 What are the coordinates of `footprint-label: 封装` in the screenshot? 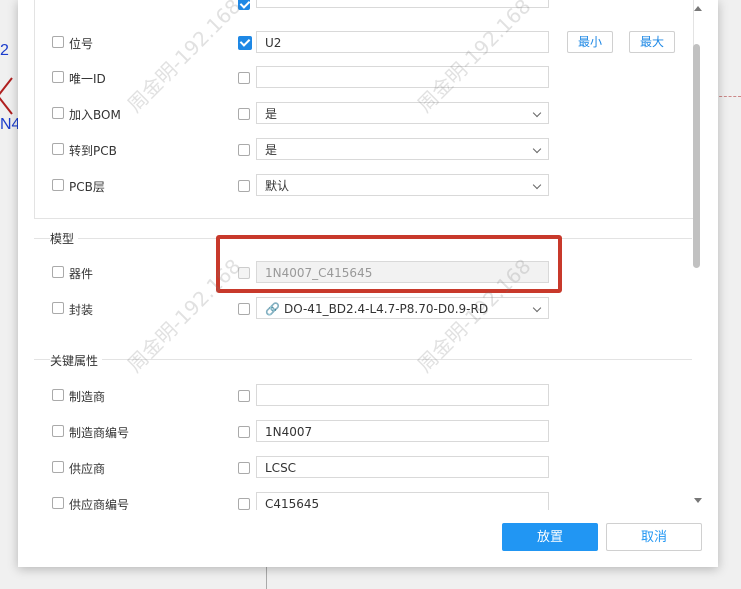 It's located at (81, 310).